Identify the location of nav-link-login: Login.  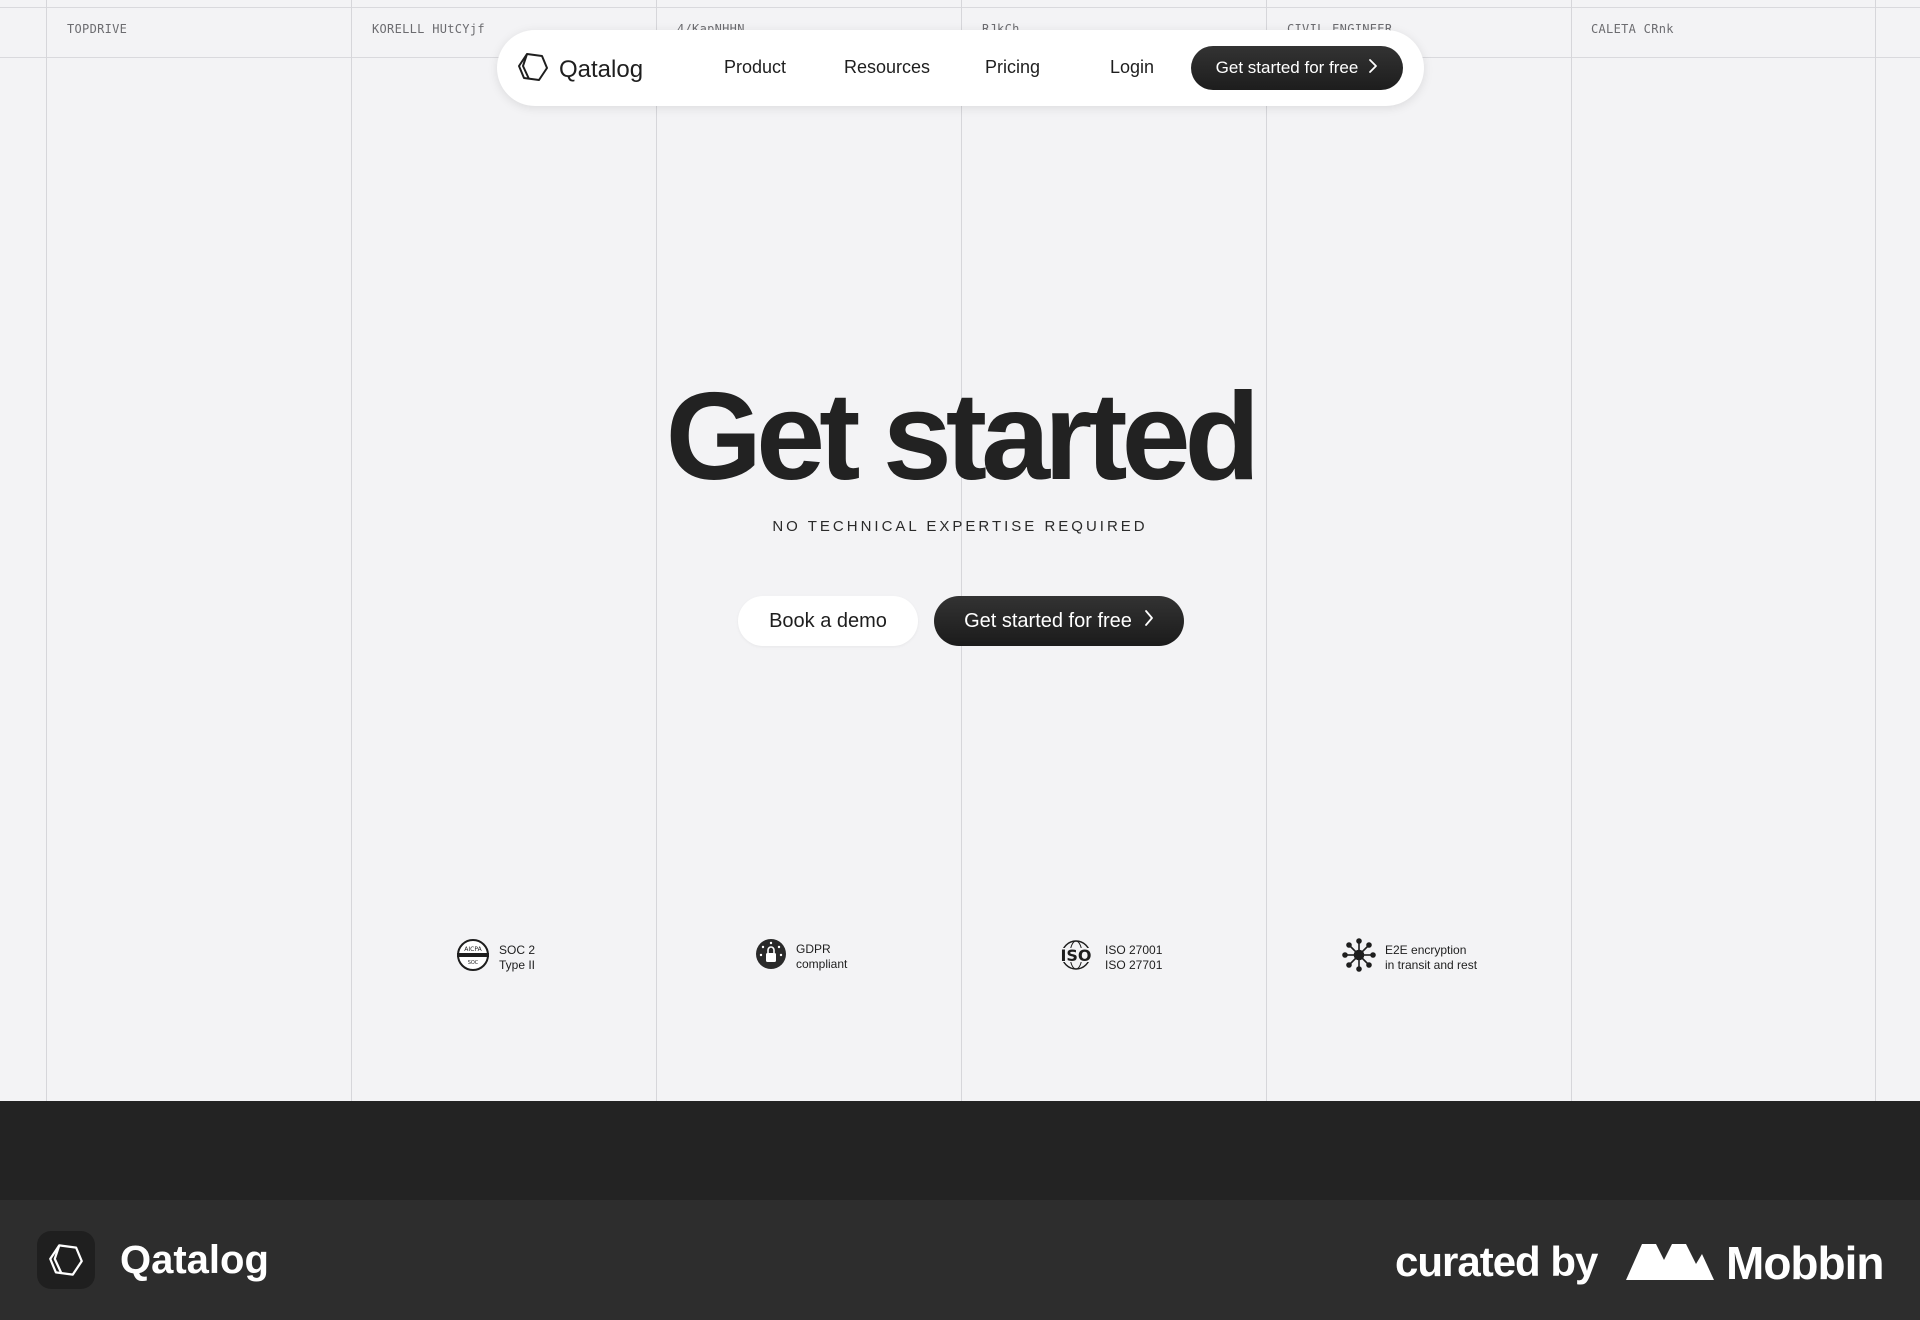
(1132, 67).